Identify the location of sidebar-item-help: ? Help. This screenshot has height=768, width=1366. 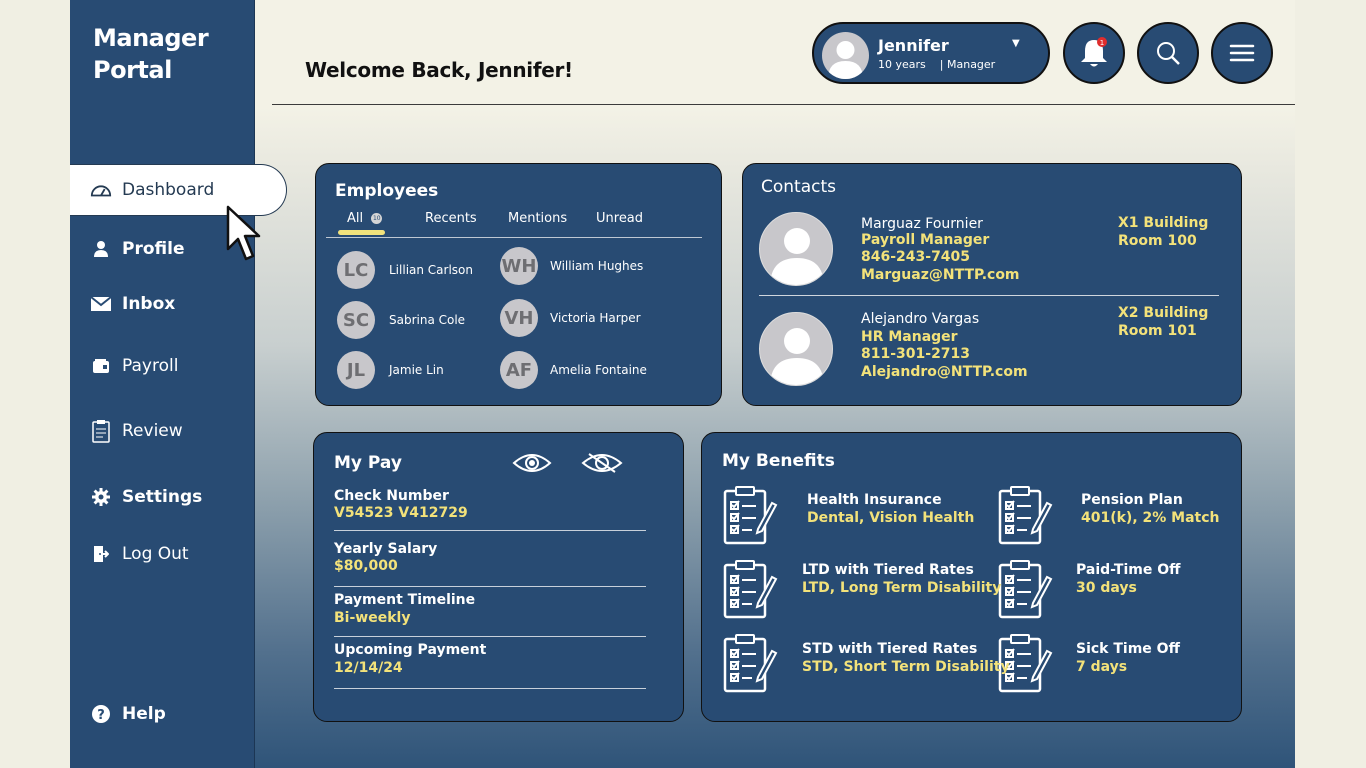
(118, 714).